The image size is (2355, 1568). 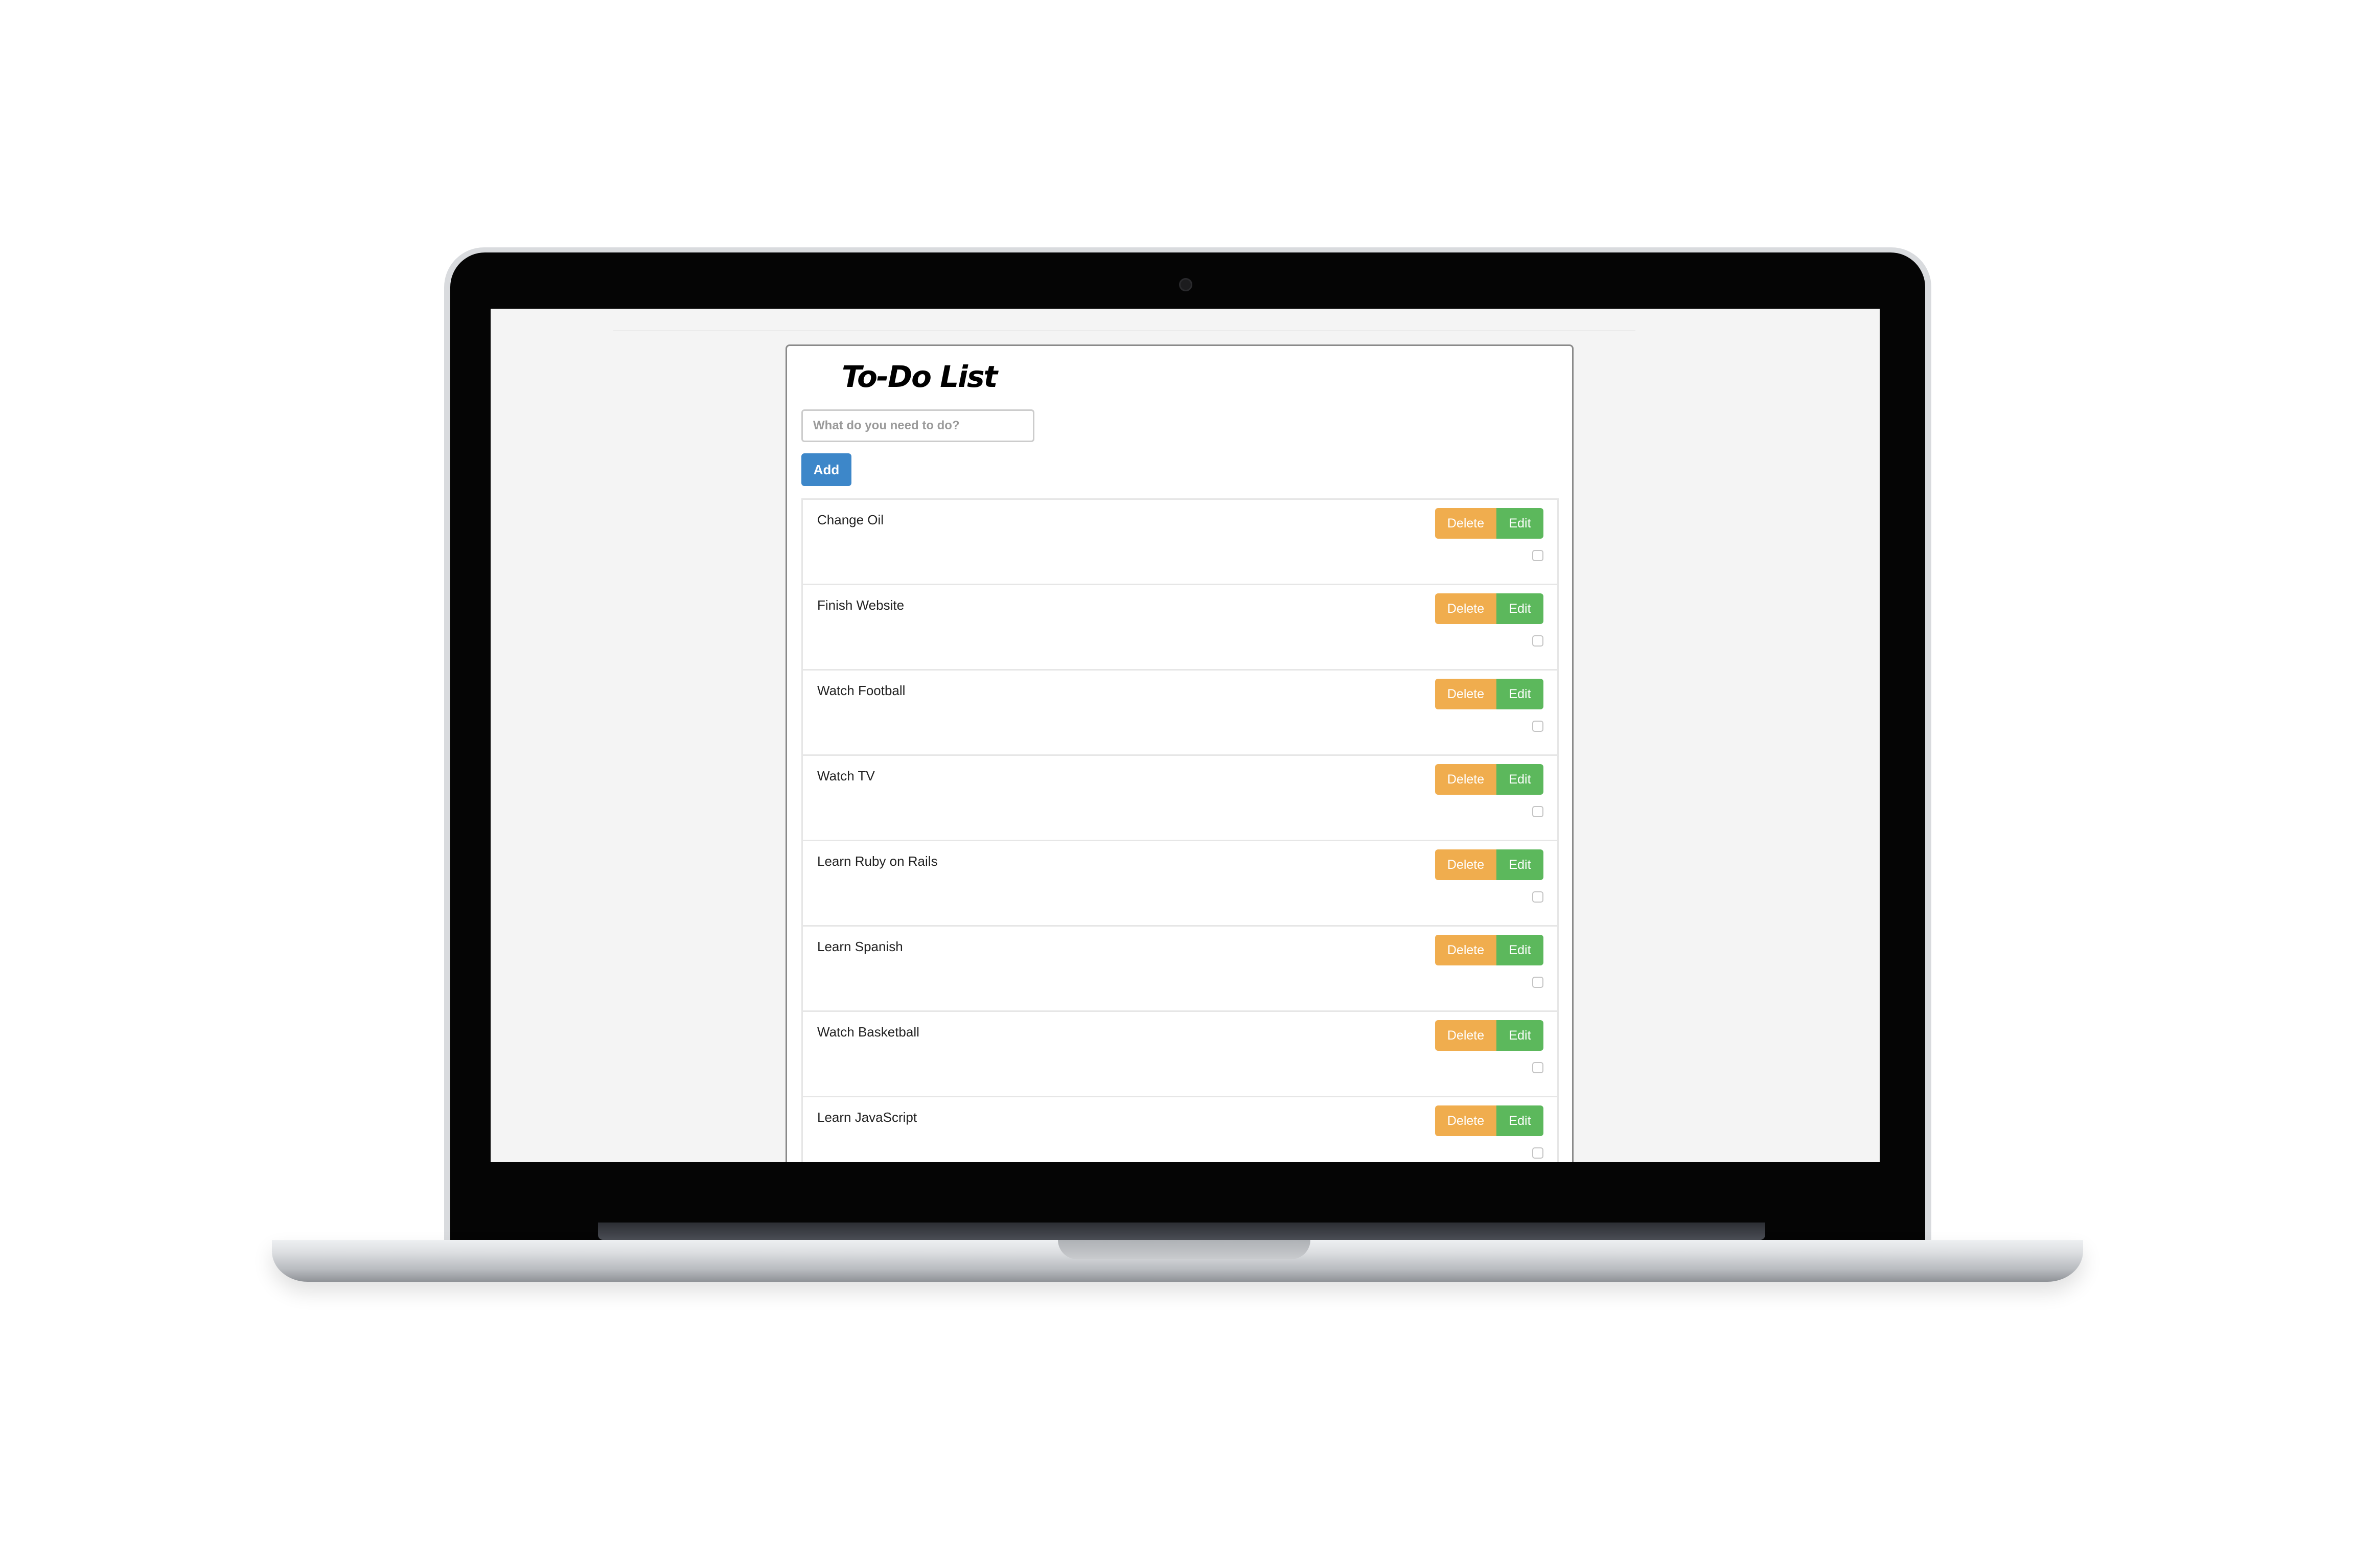 What do you see at coordinates (1180, 799) in the screenshot?
I see `todo-item: Watch TV Delete Edit` at bounding box center [1180, 799].